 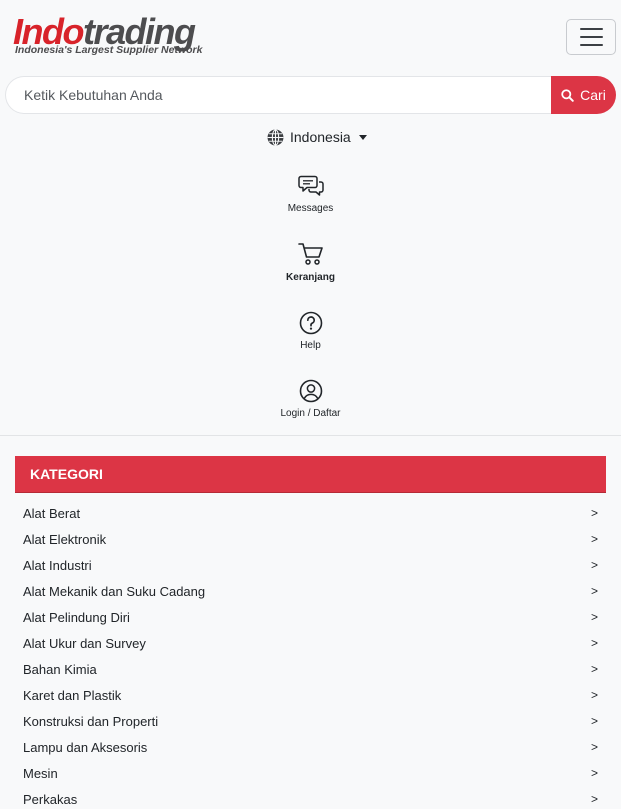 What do you see at coordinates (310, 539) in the screenshot?
I see `category-item-alat-elektronik: Alat Elektronik >` at bounding box center [310, 539].